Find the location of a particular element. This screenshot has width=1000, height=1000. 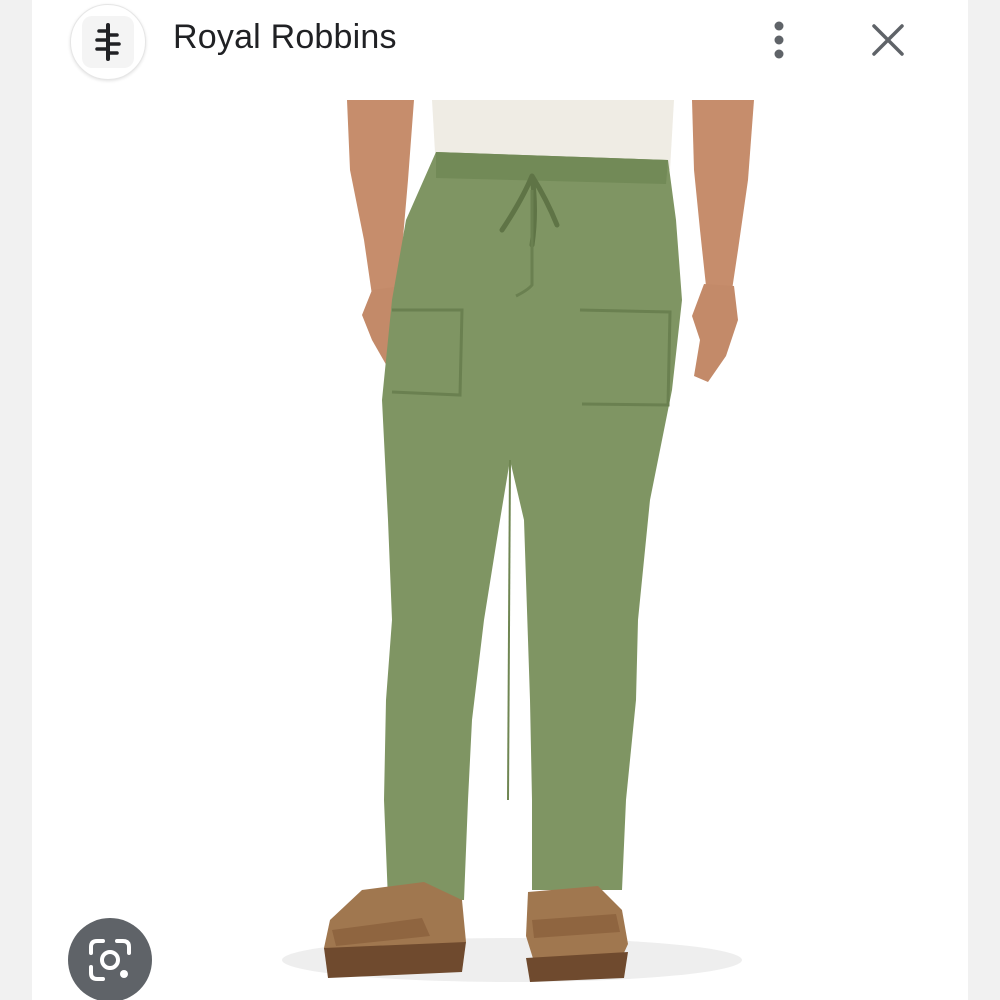

more-vert-icon is located at coordinates (779, 40).